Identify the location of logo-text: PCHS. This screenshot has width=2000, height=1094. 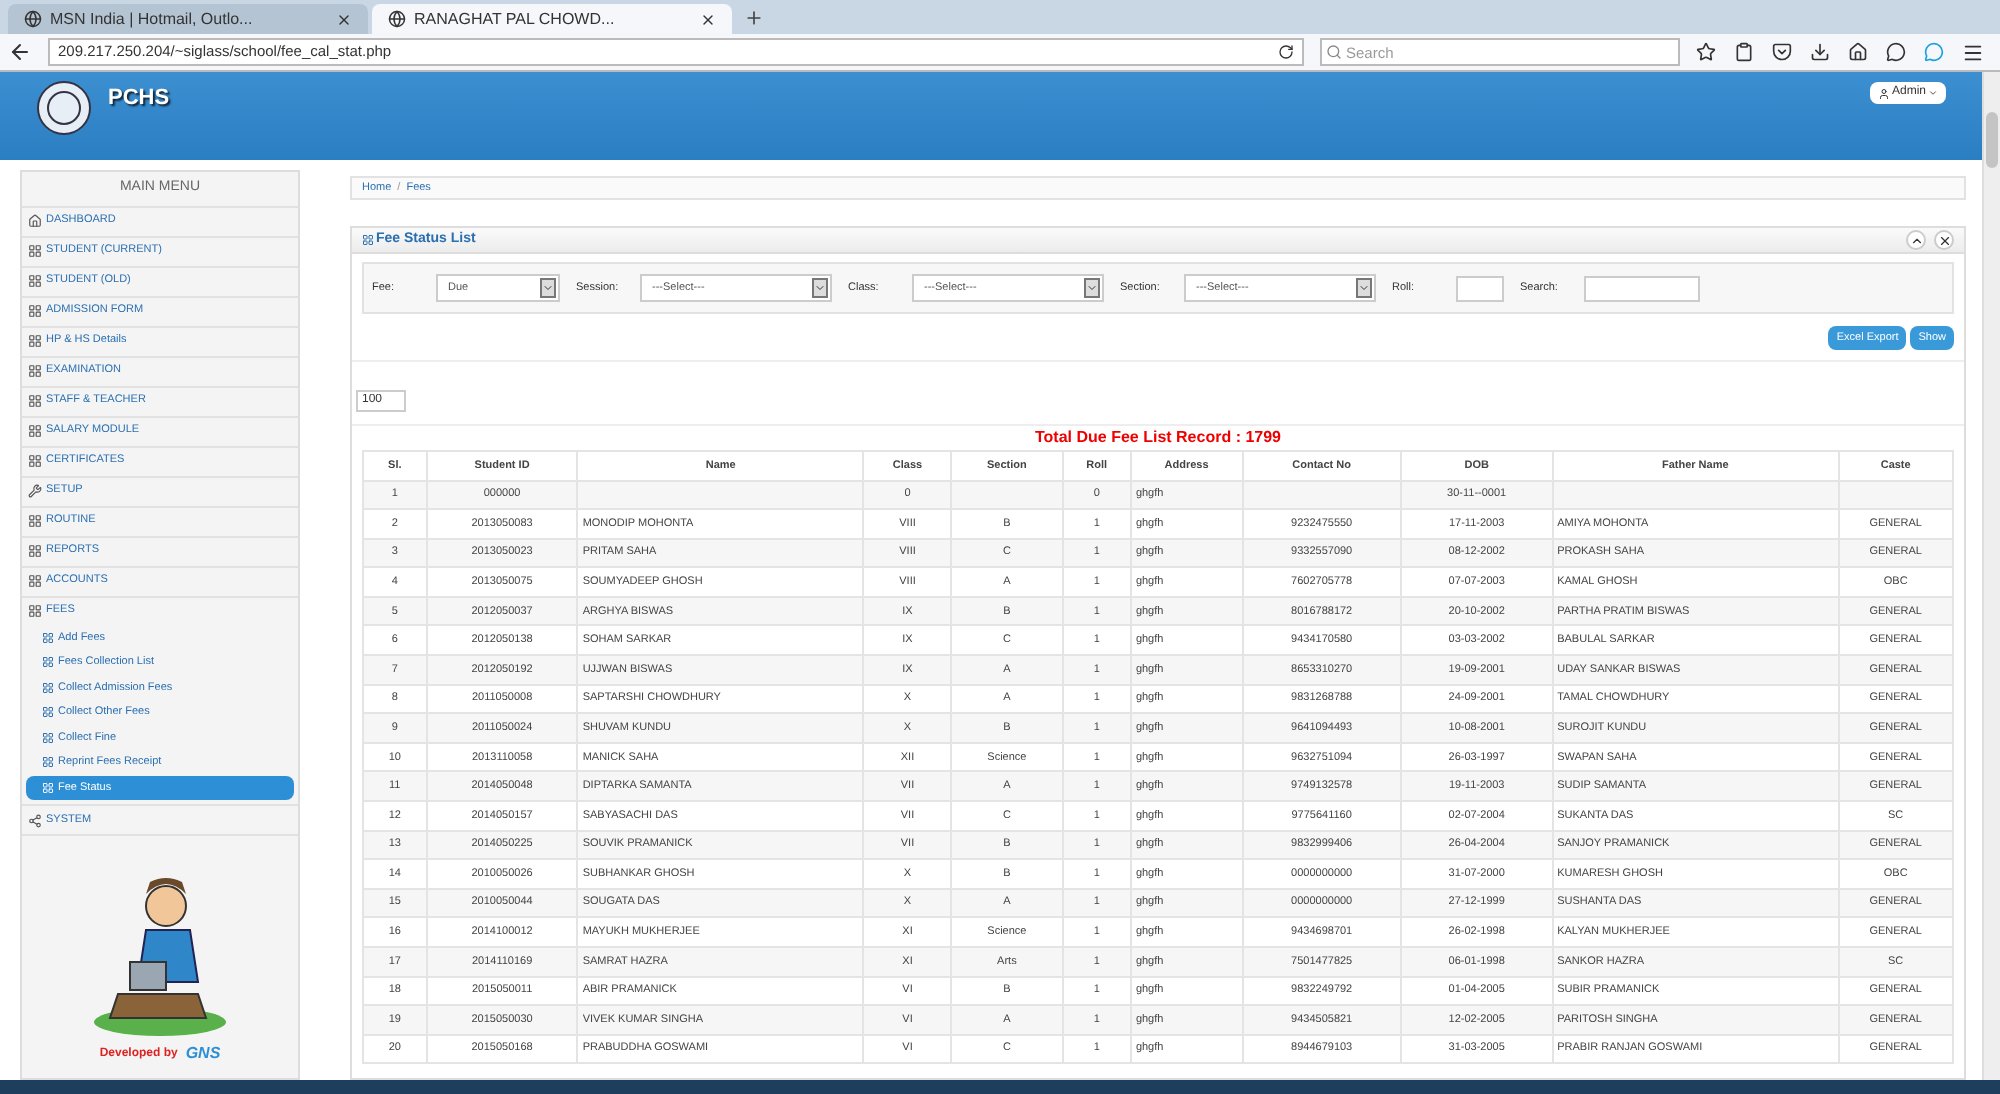
(139, 99).